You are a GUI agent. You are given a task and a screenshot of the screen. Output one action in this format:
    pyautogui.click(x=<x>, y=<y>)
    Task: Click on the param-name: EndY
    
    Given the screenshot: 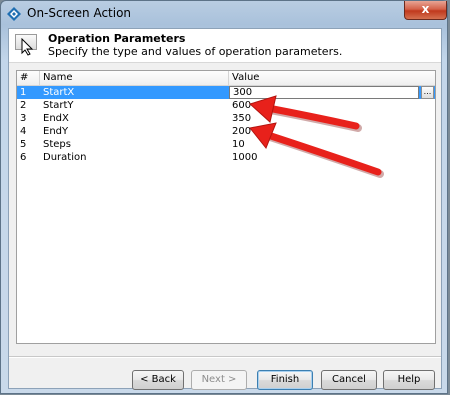 What is the action you would take?
    pyautogui.click(x=56, y=131)
    